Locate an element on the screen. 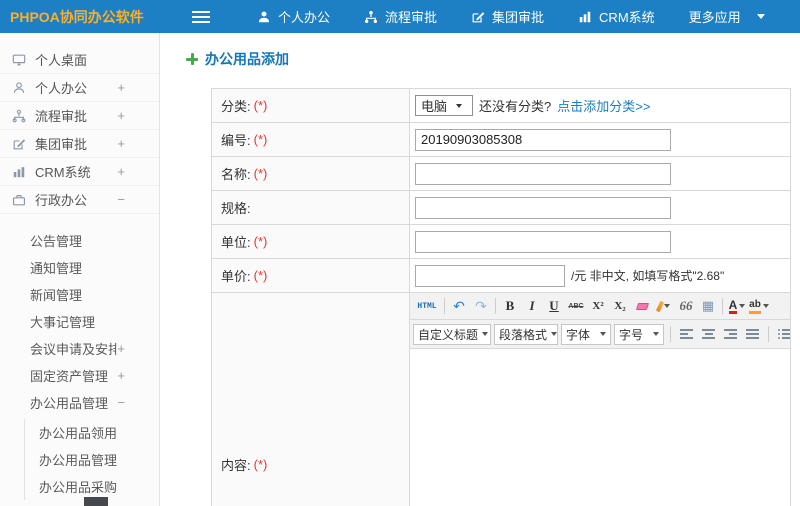 The height and width of the screenshot is (506, 800). sidebar-item-personal-desktop: 个人桌面 is located at coordinates (79, 60).